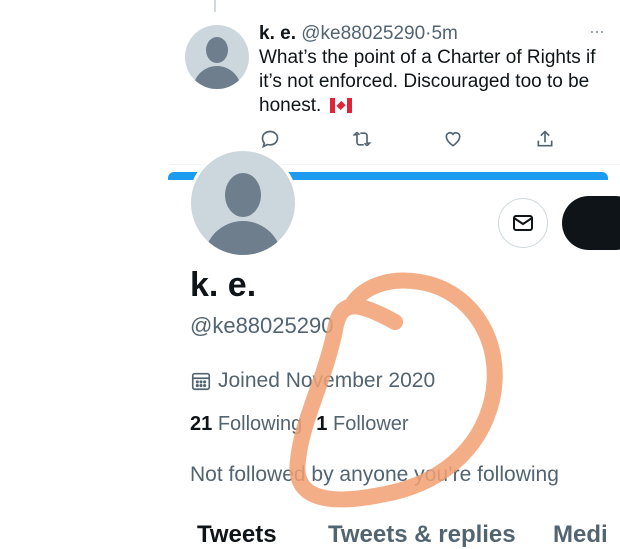 This screenshot has width=620, height=549. I want to click on profile-handle: @ke88025290, so click(262, 325).